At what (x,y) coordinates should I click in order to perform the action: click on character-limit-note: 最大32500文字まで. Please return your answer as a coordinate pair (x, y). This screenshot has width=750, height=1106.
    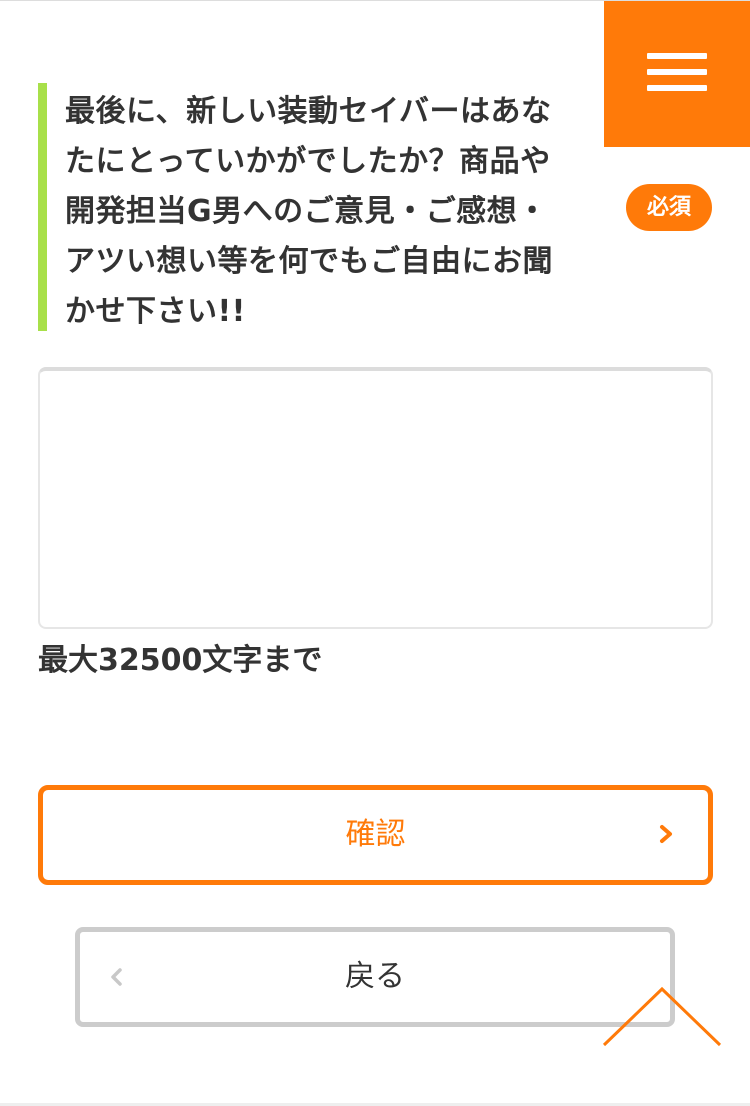
    Looking at the image, I should click on (180, 660).